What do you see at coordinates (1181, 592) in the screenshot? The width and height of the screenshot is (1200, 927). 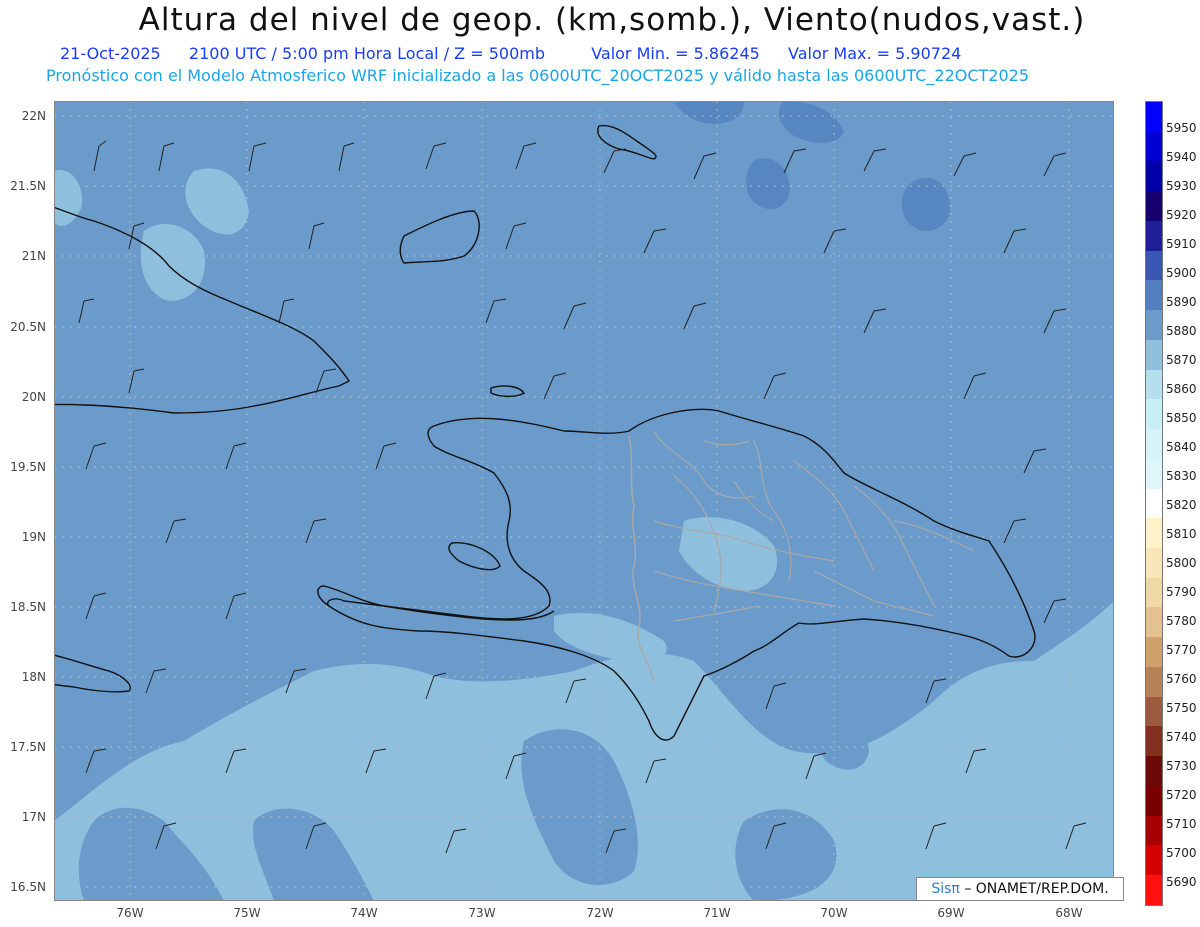 I see `colorbar-label: 5790` at bounding box center [1181, 592].